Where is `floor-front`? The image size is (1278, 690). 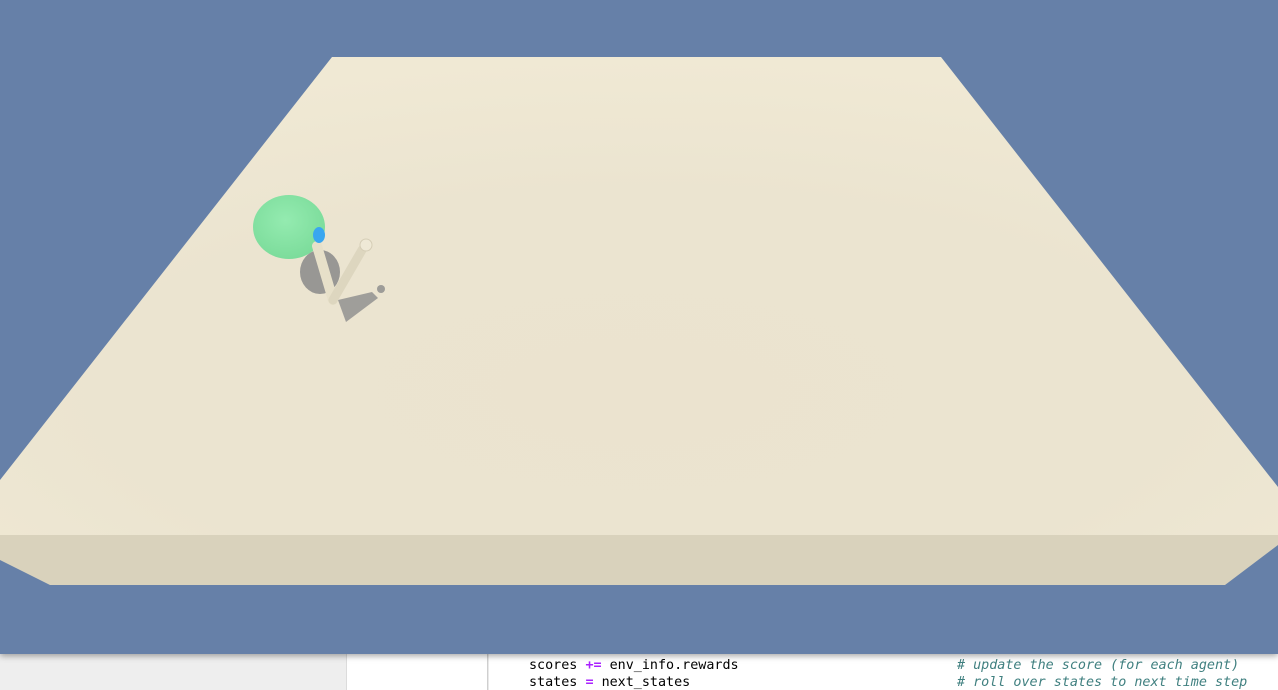 floor-front is located at coordinates (639, 560).